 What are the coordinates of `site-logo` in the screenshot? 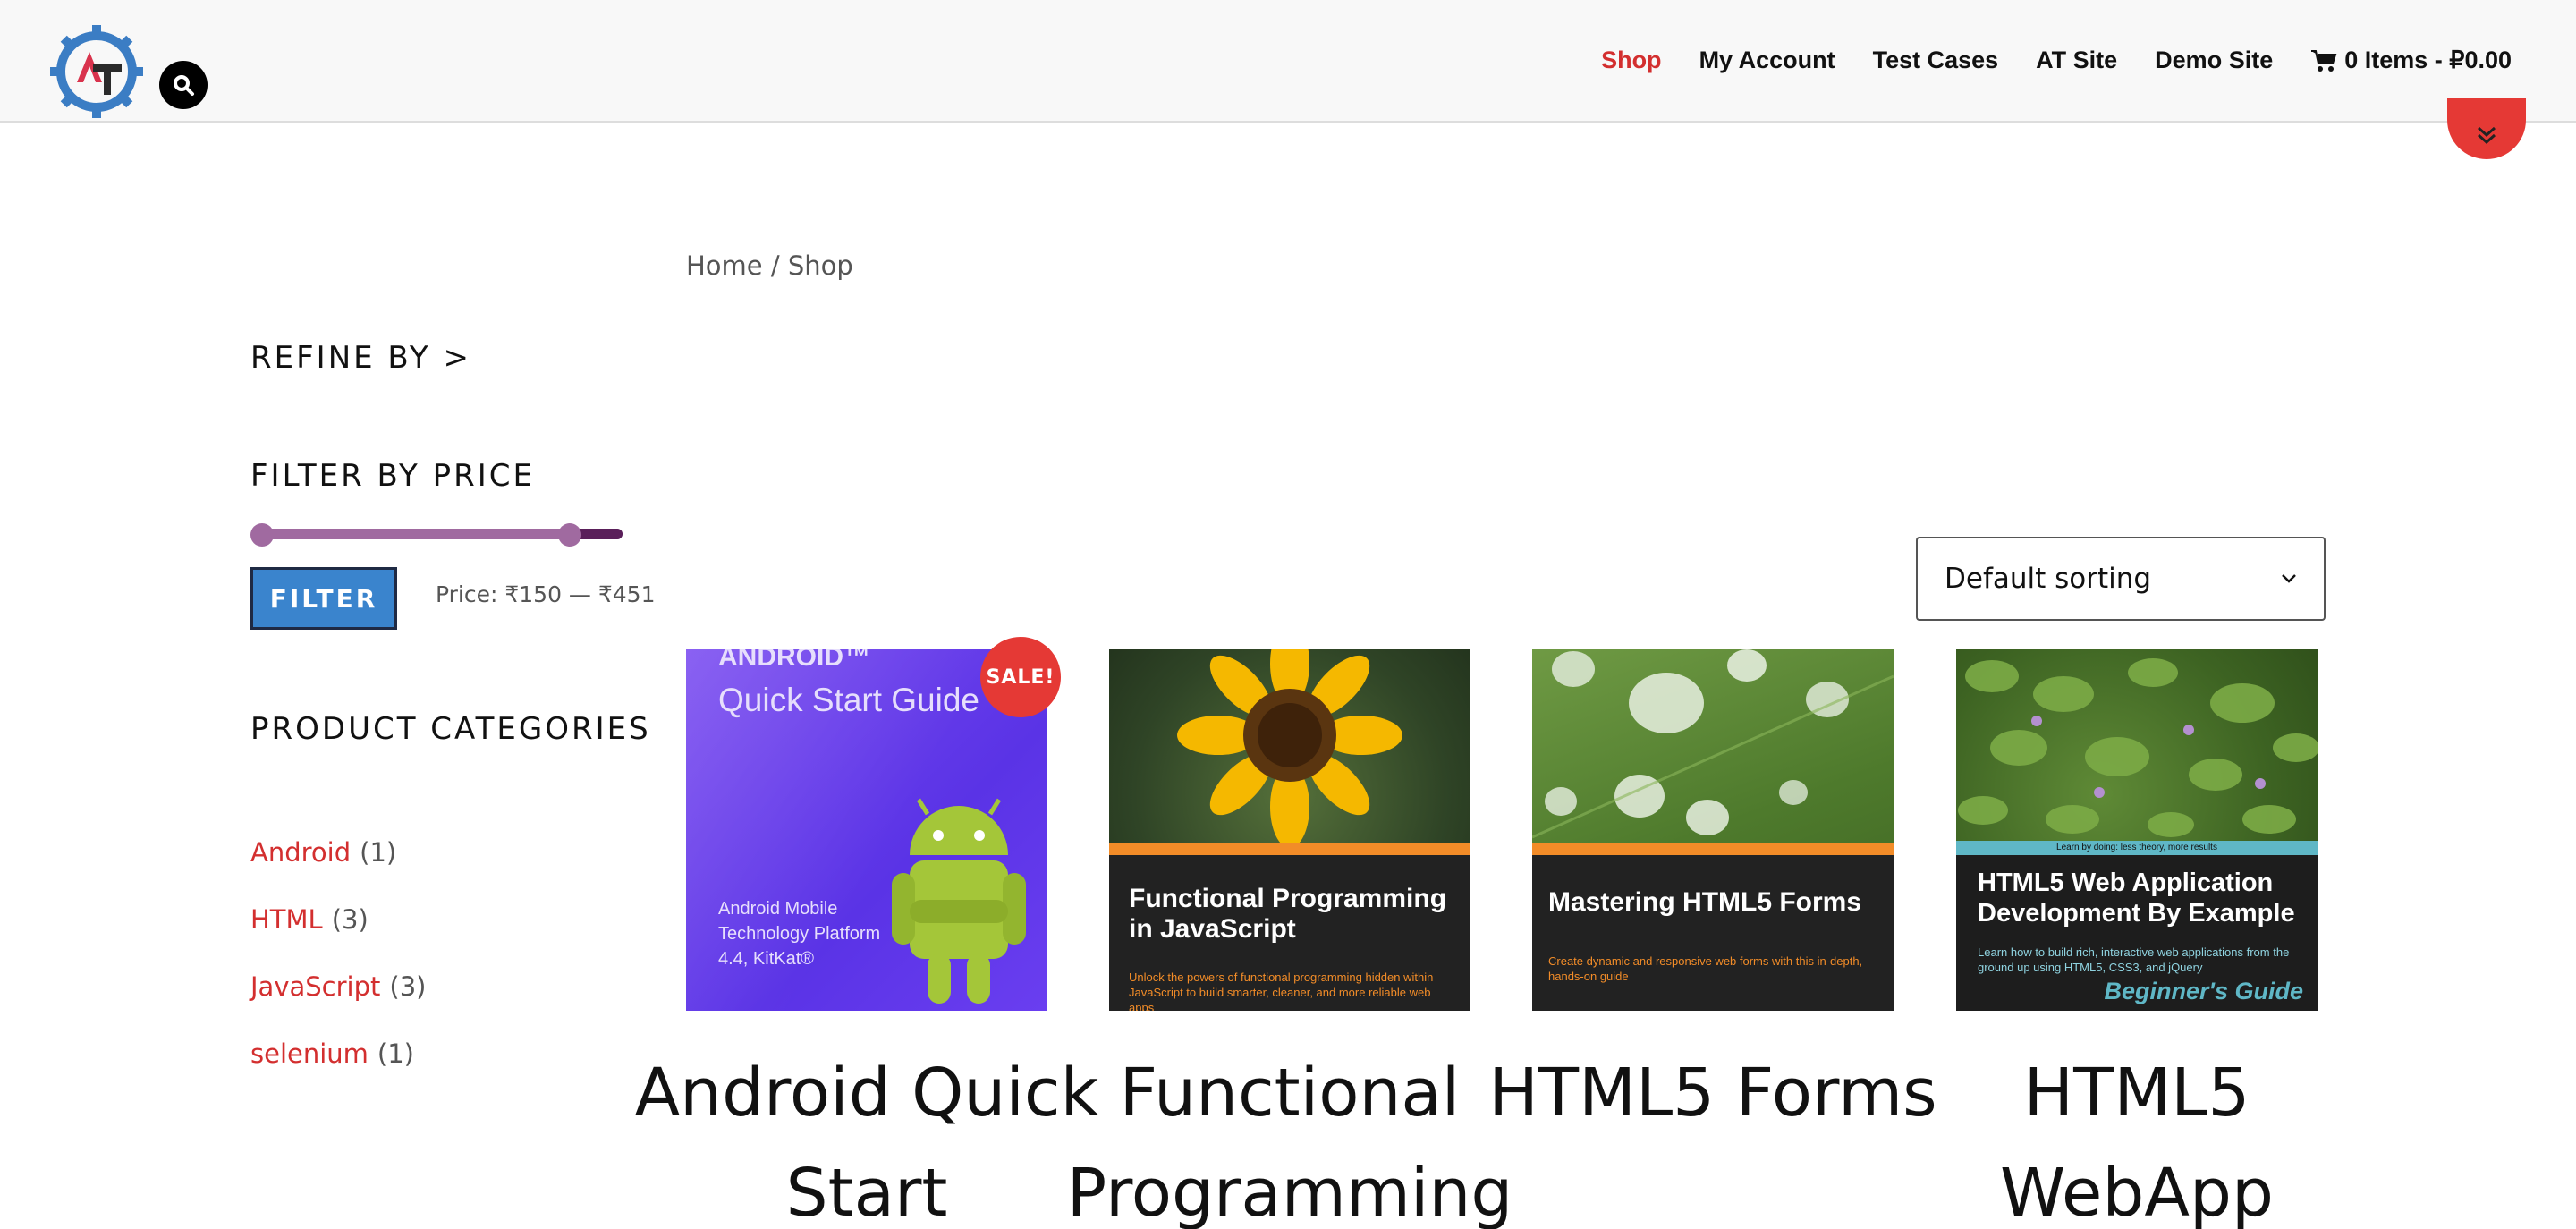 It's located at (96, 71).